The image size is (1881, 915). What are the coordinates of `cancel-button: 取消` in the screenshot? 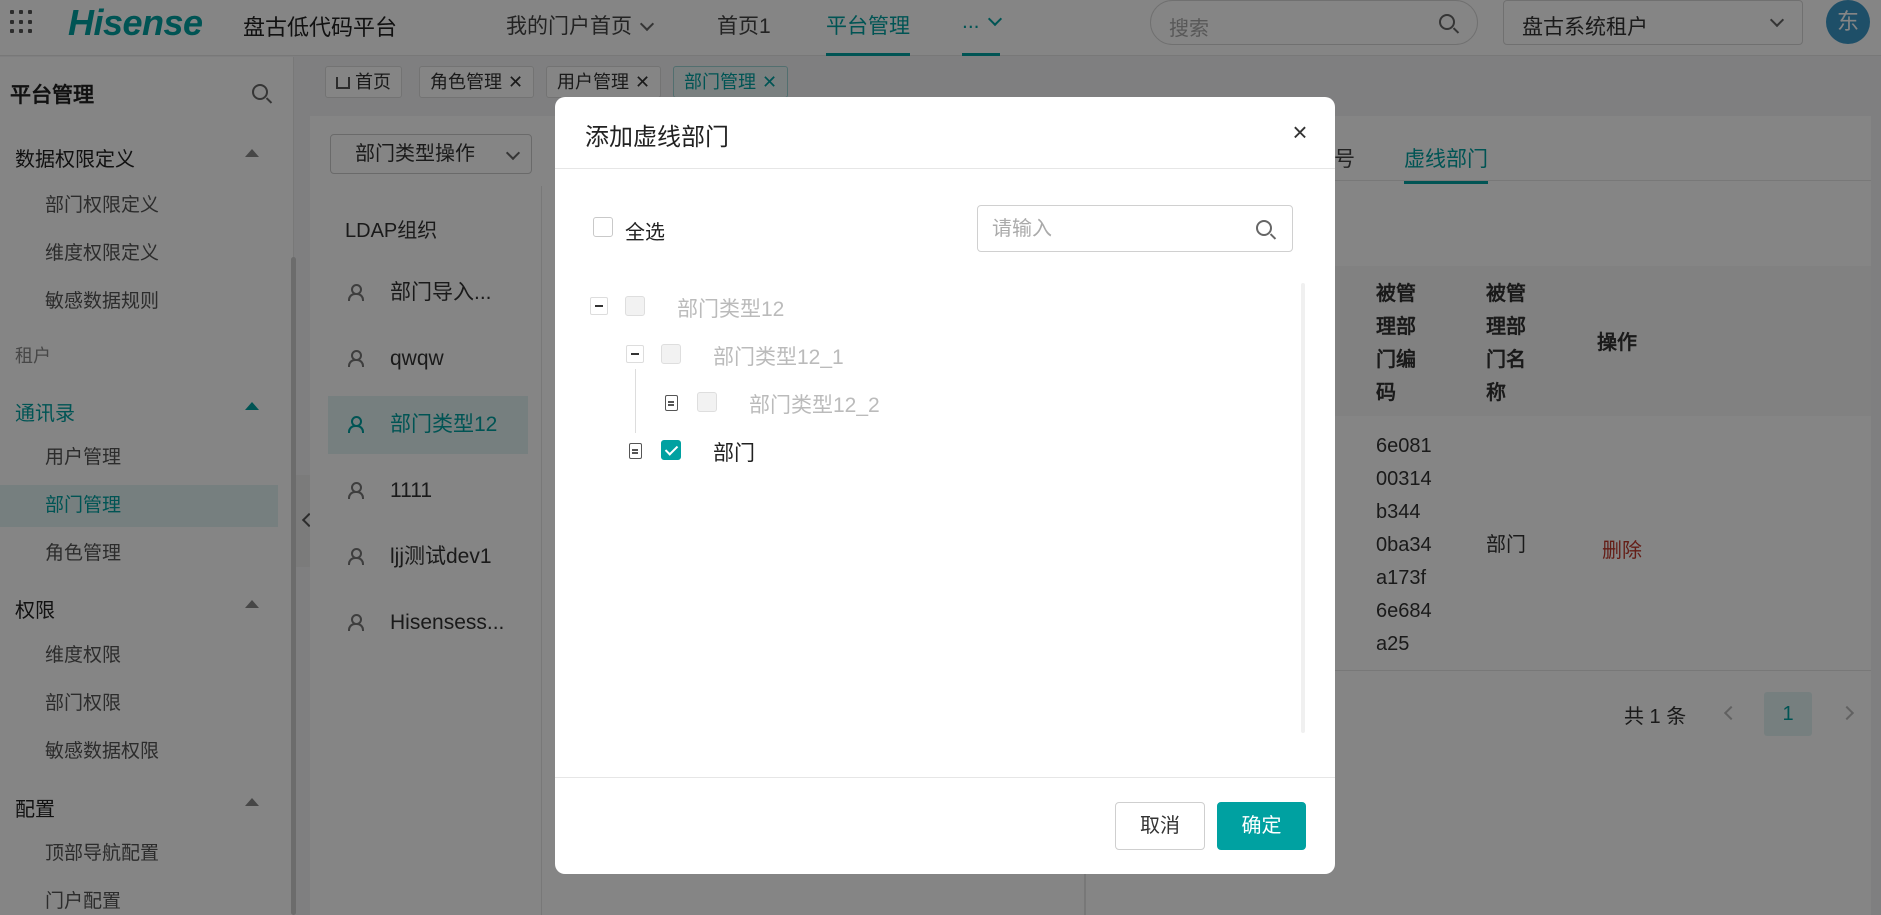 It's located at (1160, 826).